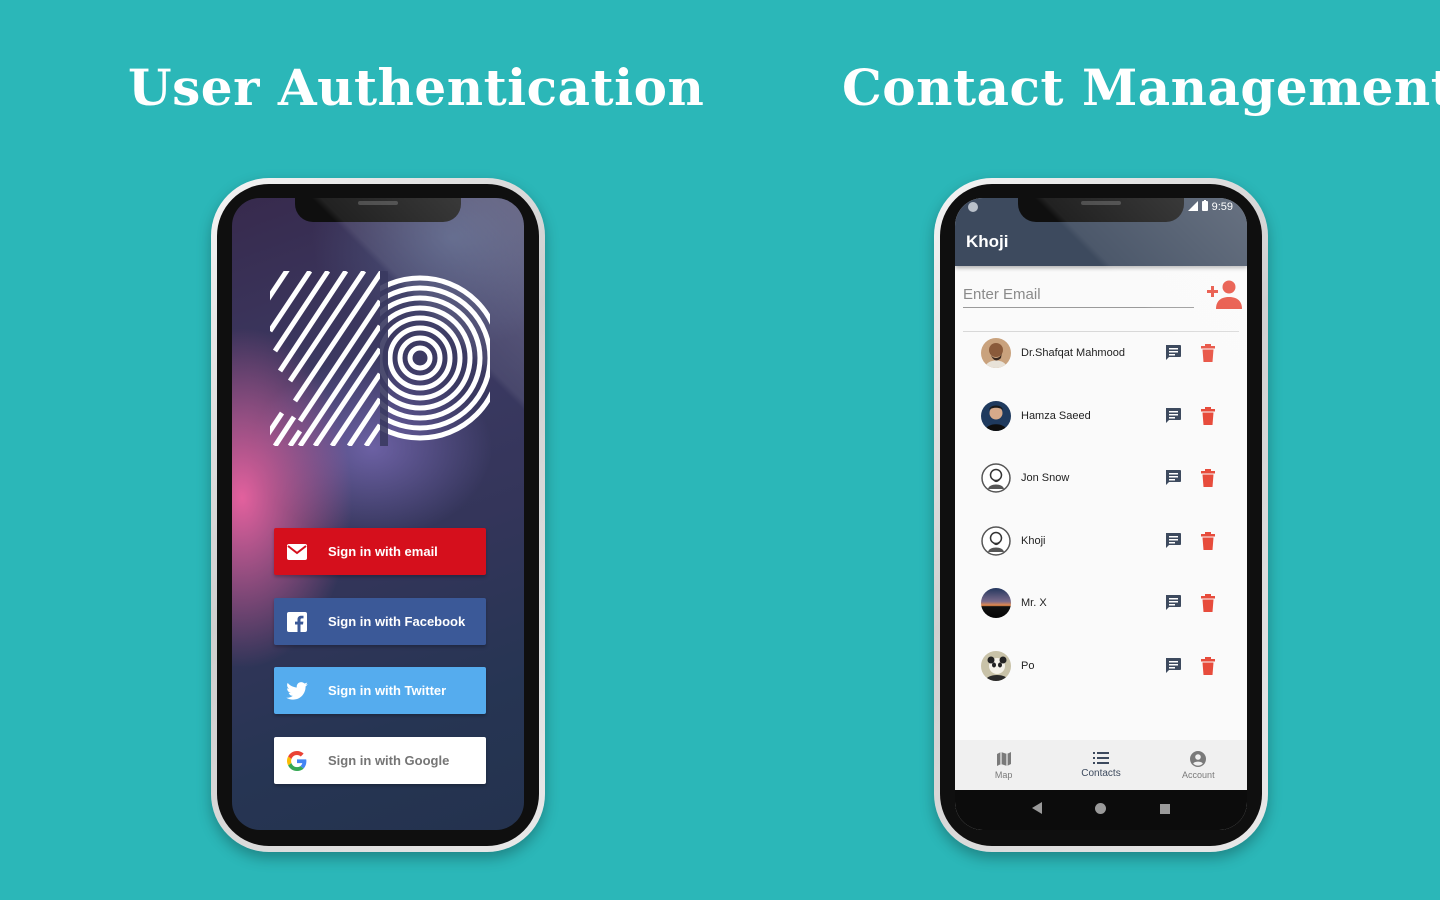  I want to click on contact-item: Dr.Shafqat Mahmood, so click(1101, 361).